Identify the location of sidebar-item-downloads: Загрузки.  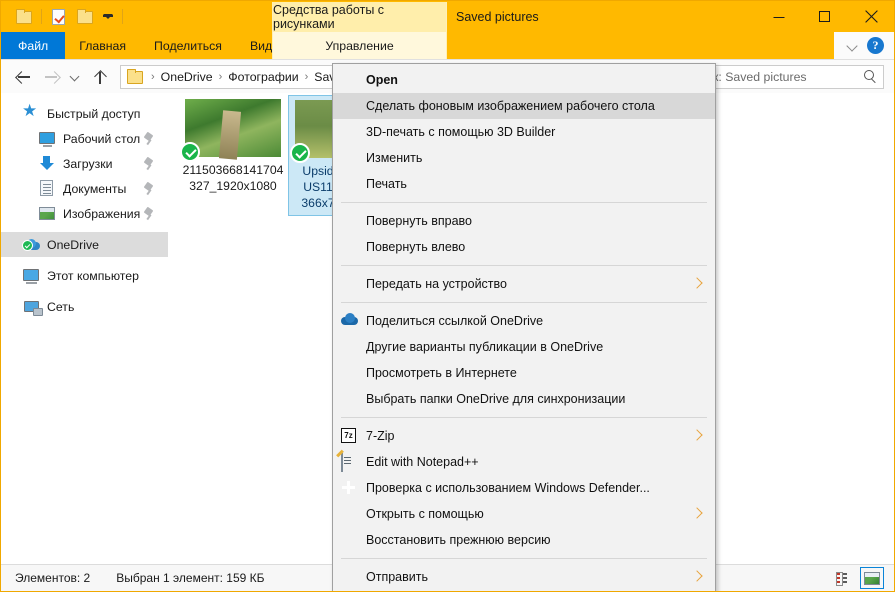
(84, 163).